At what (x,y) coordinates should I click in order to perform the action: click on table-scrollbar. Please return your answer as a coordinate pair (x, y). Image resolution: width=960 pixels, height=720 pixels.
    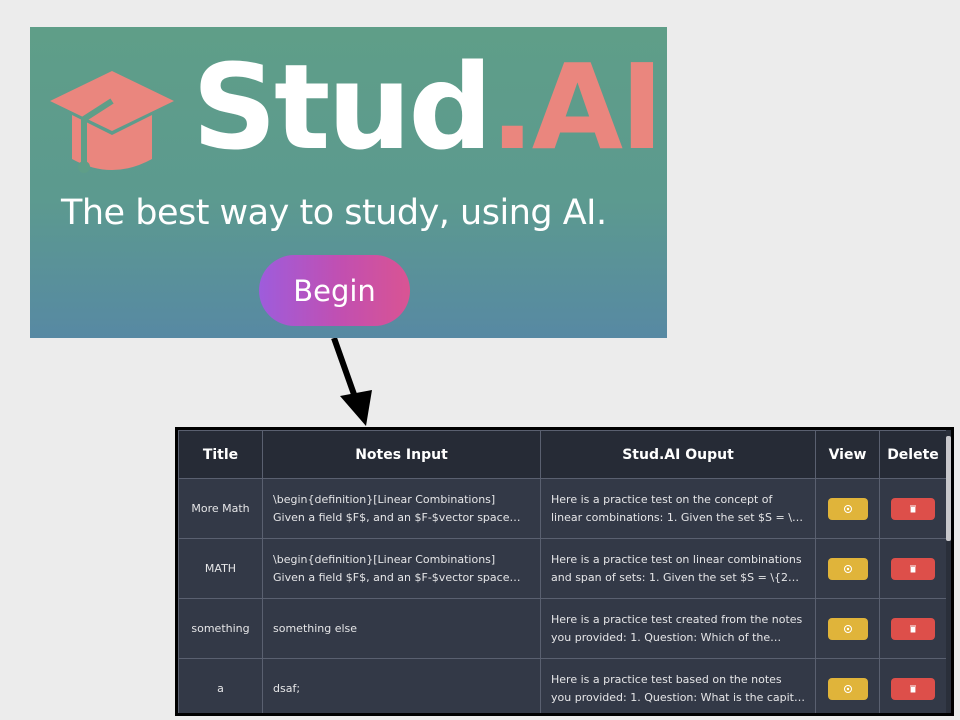
    Looking at the image, I should click on (948, 571).